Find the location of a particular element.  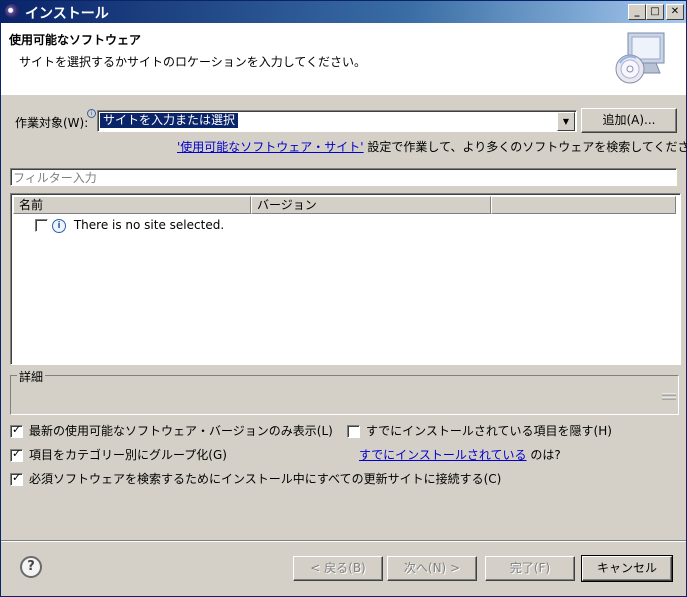

details-label: 詳細 is located at coordinates (31, 376).